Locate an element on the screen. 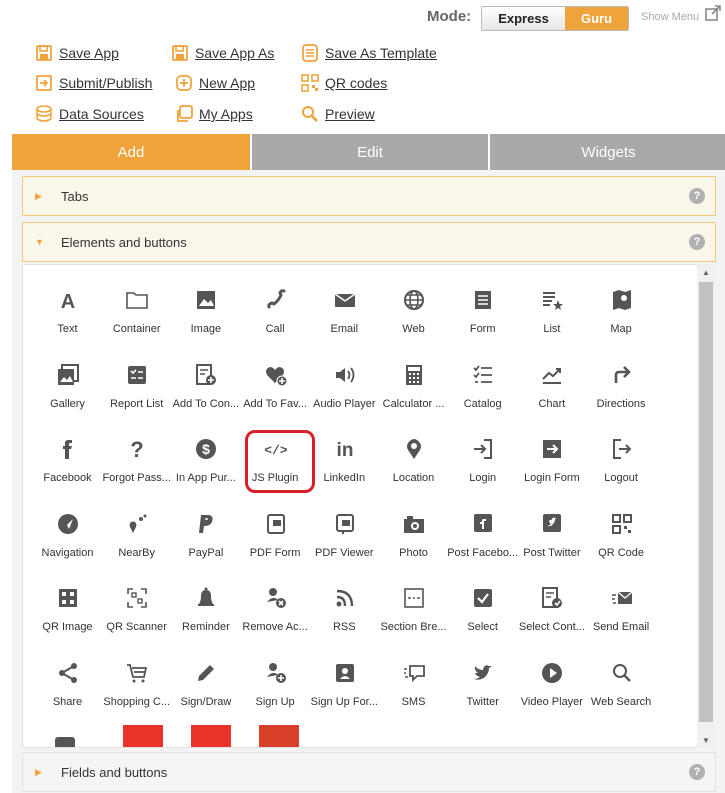 This screenshot has width=725, height=793. qr-codes-link: QR codes is located at coordinates (344, 83).